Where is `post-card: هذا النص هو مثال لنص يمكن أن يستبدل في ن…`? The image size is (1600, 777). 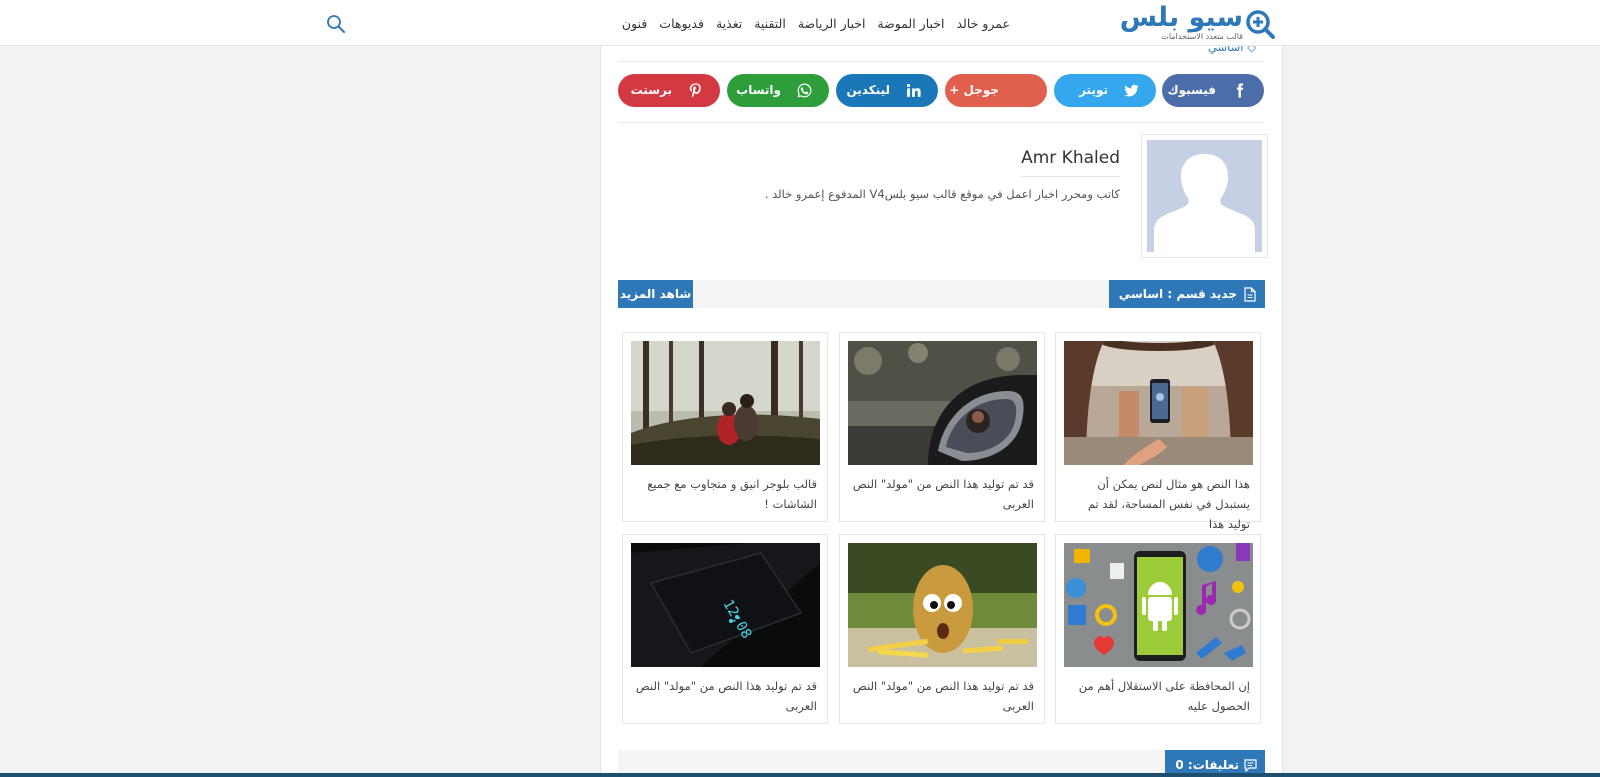
post-card: هذا النص هو مثال لنص يمكن أن يستبدل في ن… is located at coordinates (1158, 431).